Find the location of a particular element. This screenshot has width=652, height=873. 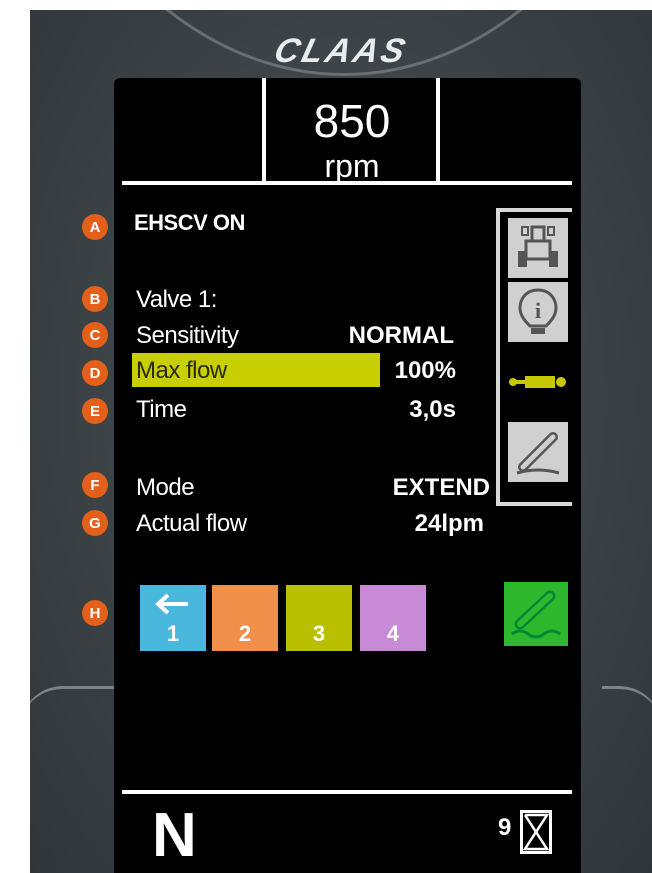

marker-d: D is located at coordinates (95, 373).